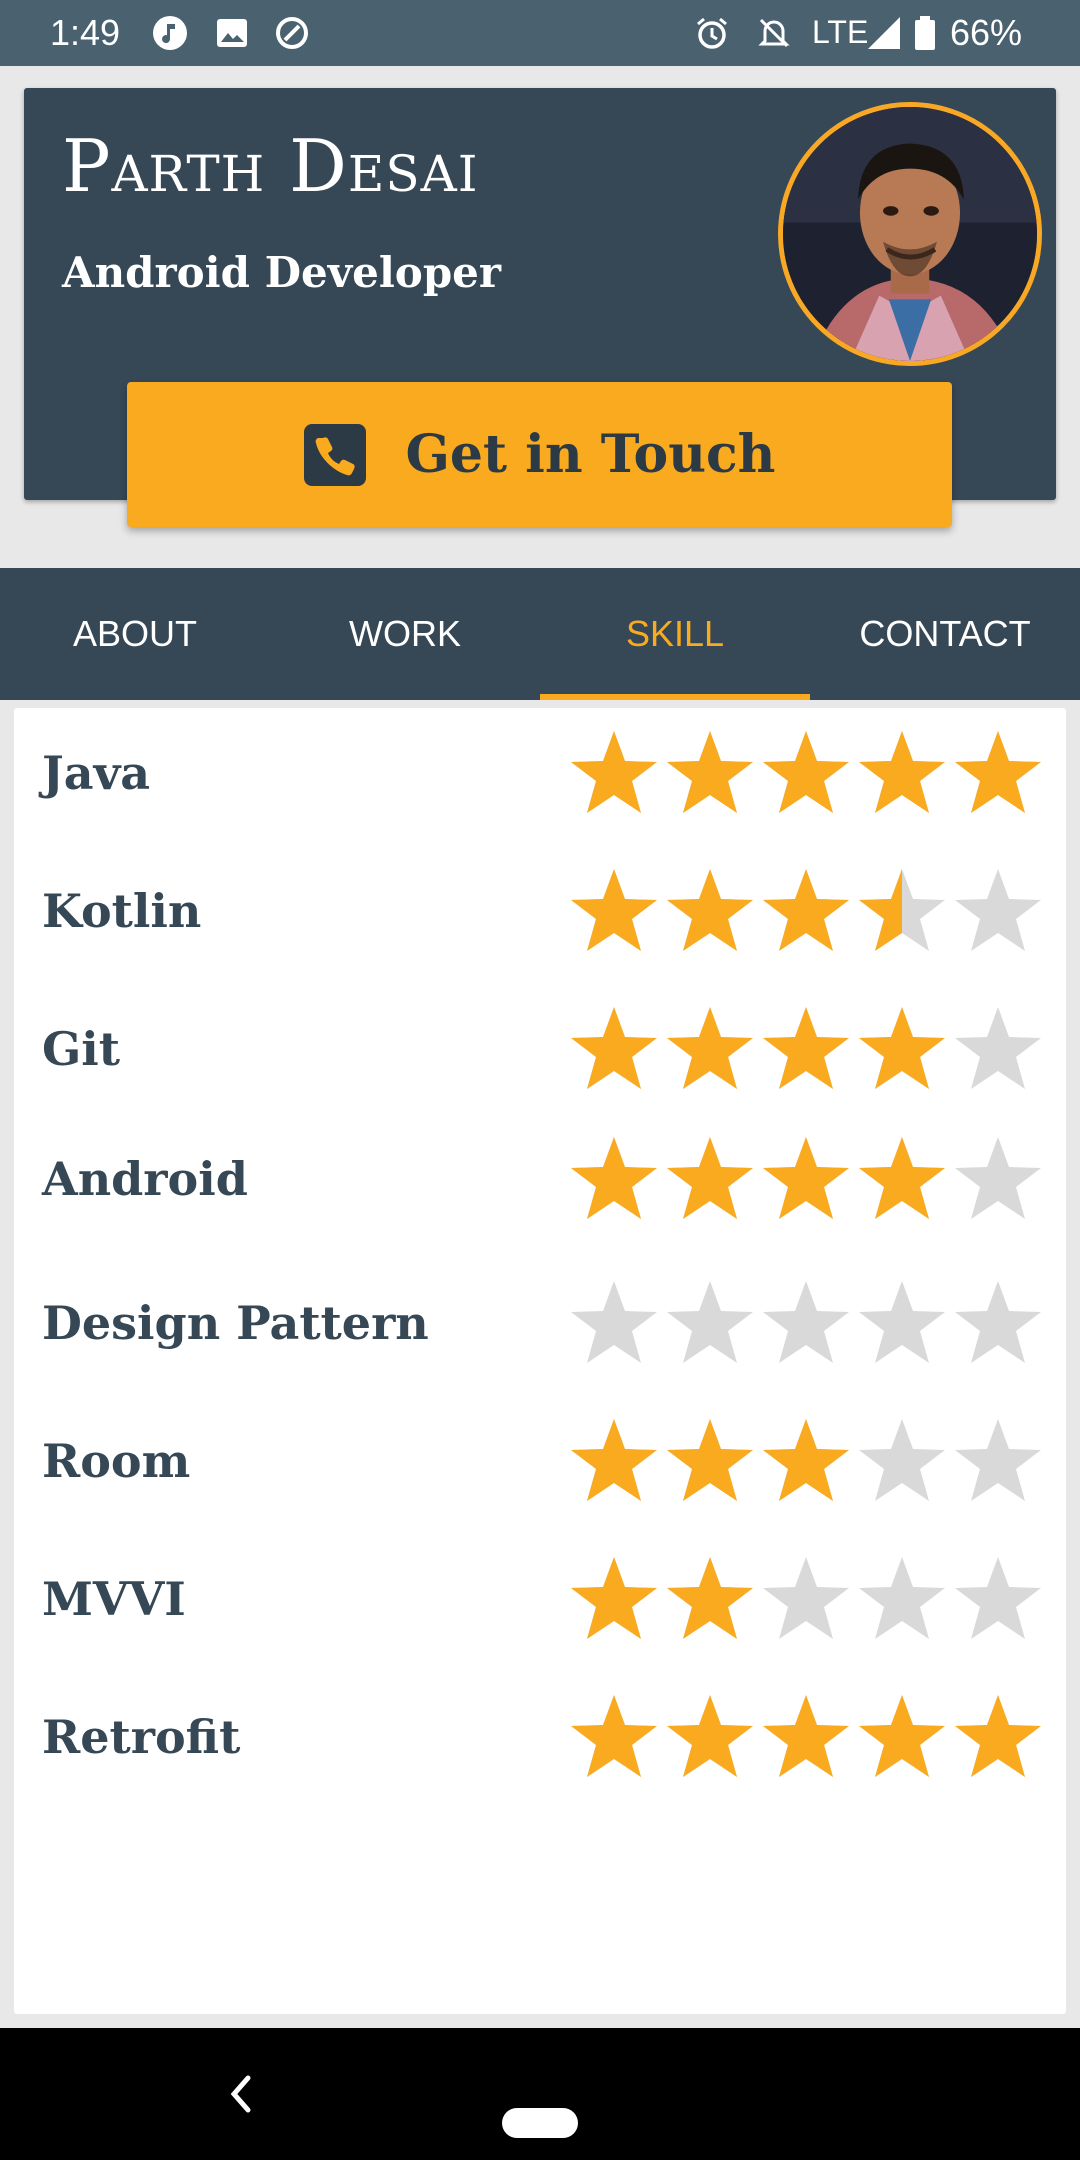 The height and width of the screenshot is (2160, 1080). What do you see at coordinates (986, 32) in the screenshot?
I see `battery-level: 66%` at bounding box center [986, 32].